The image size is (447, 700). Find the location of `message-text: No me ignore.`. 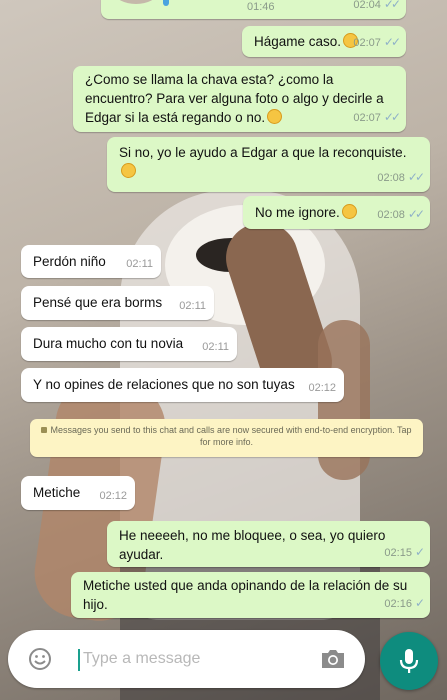

message-text: No me ignore. is located at coordinates (297, 212).